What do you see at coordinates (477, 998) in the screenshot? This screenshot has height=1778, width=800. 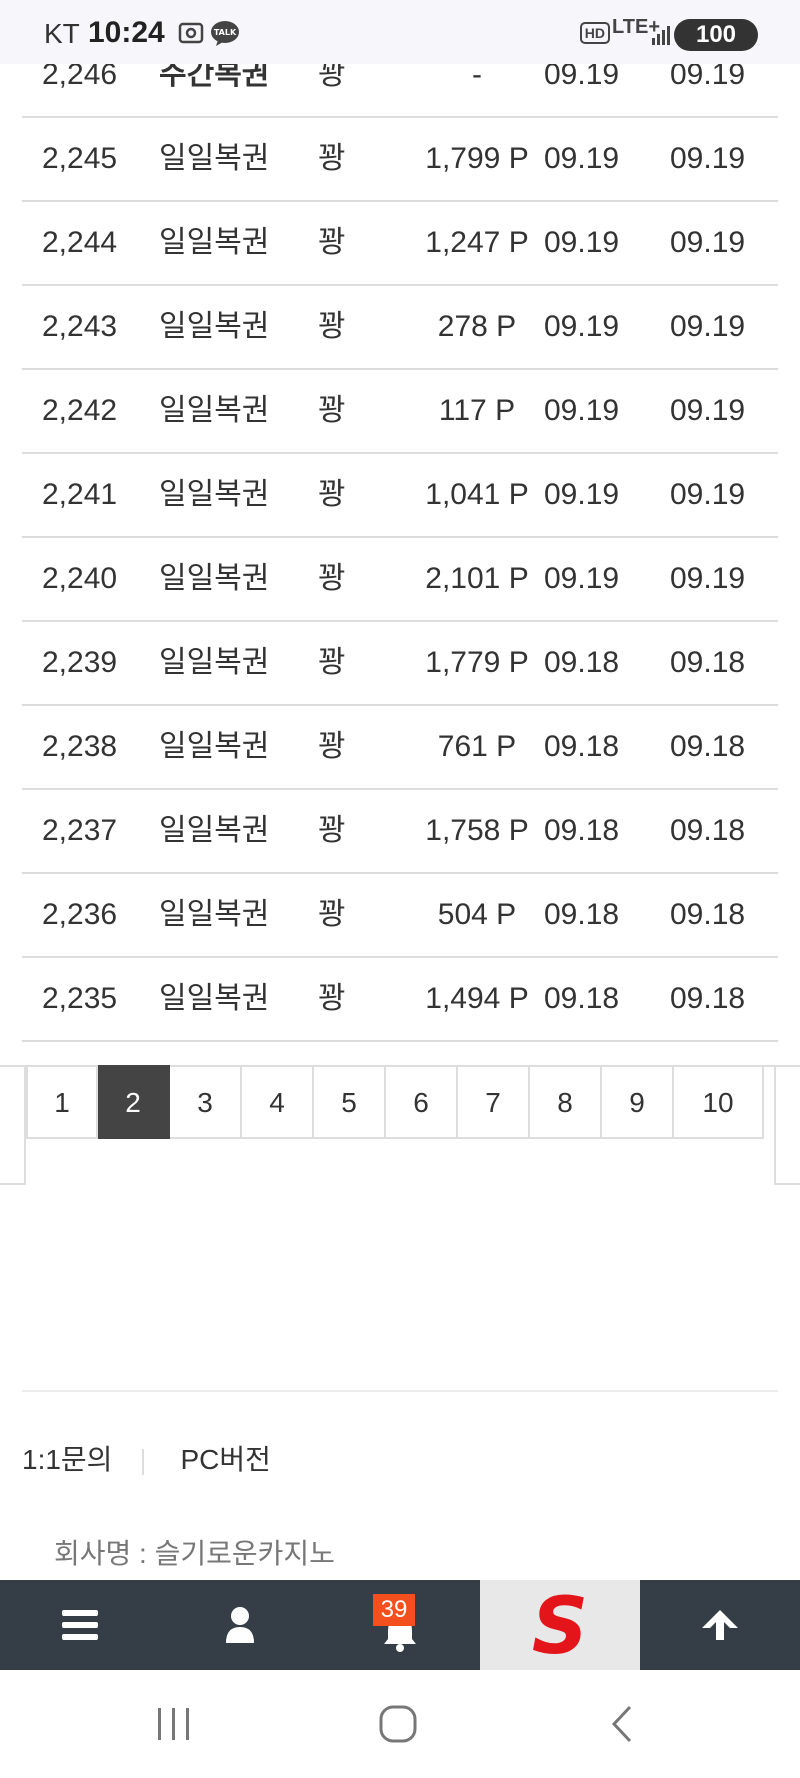 I see `row-points: 1,494 P` at bounding box center [477, 998].